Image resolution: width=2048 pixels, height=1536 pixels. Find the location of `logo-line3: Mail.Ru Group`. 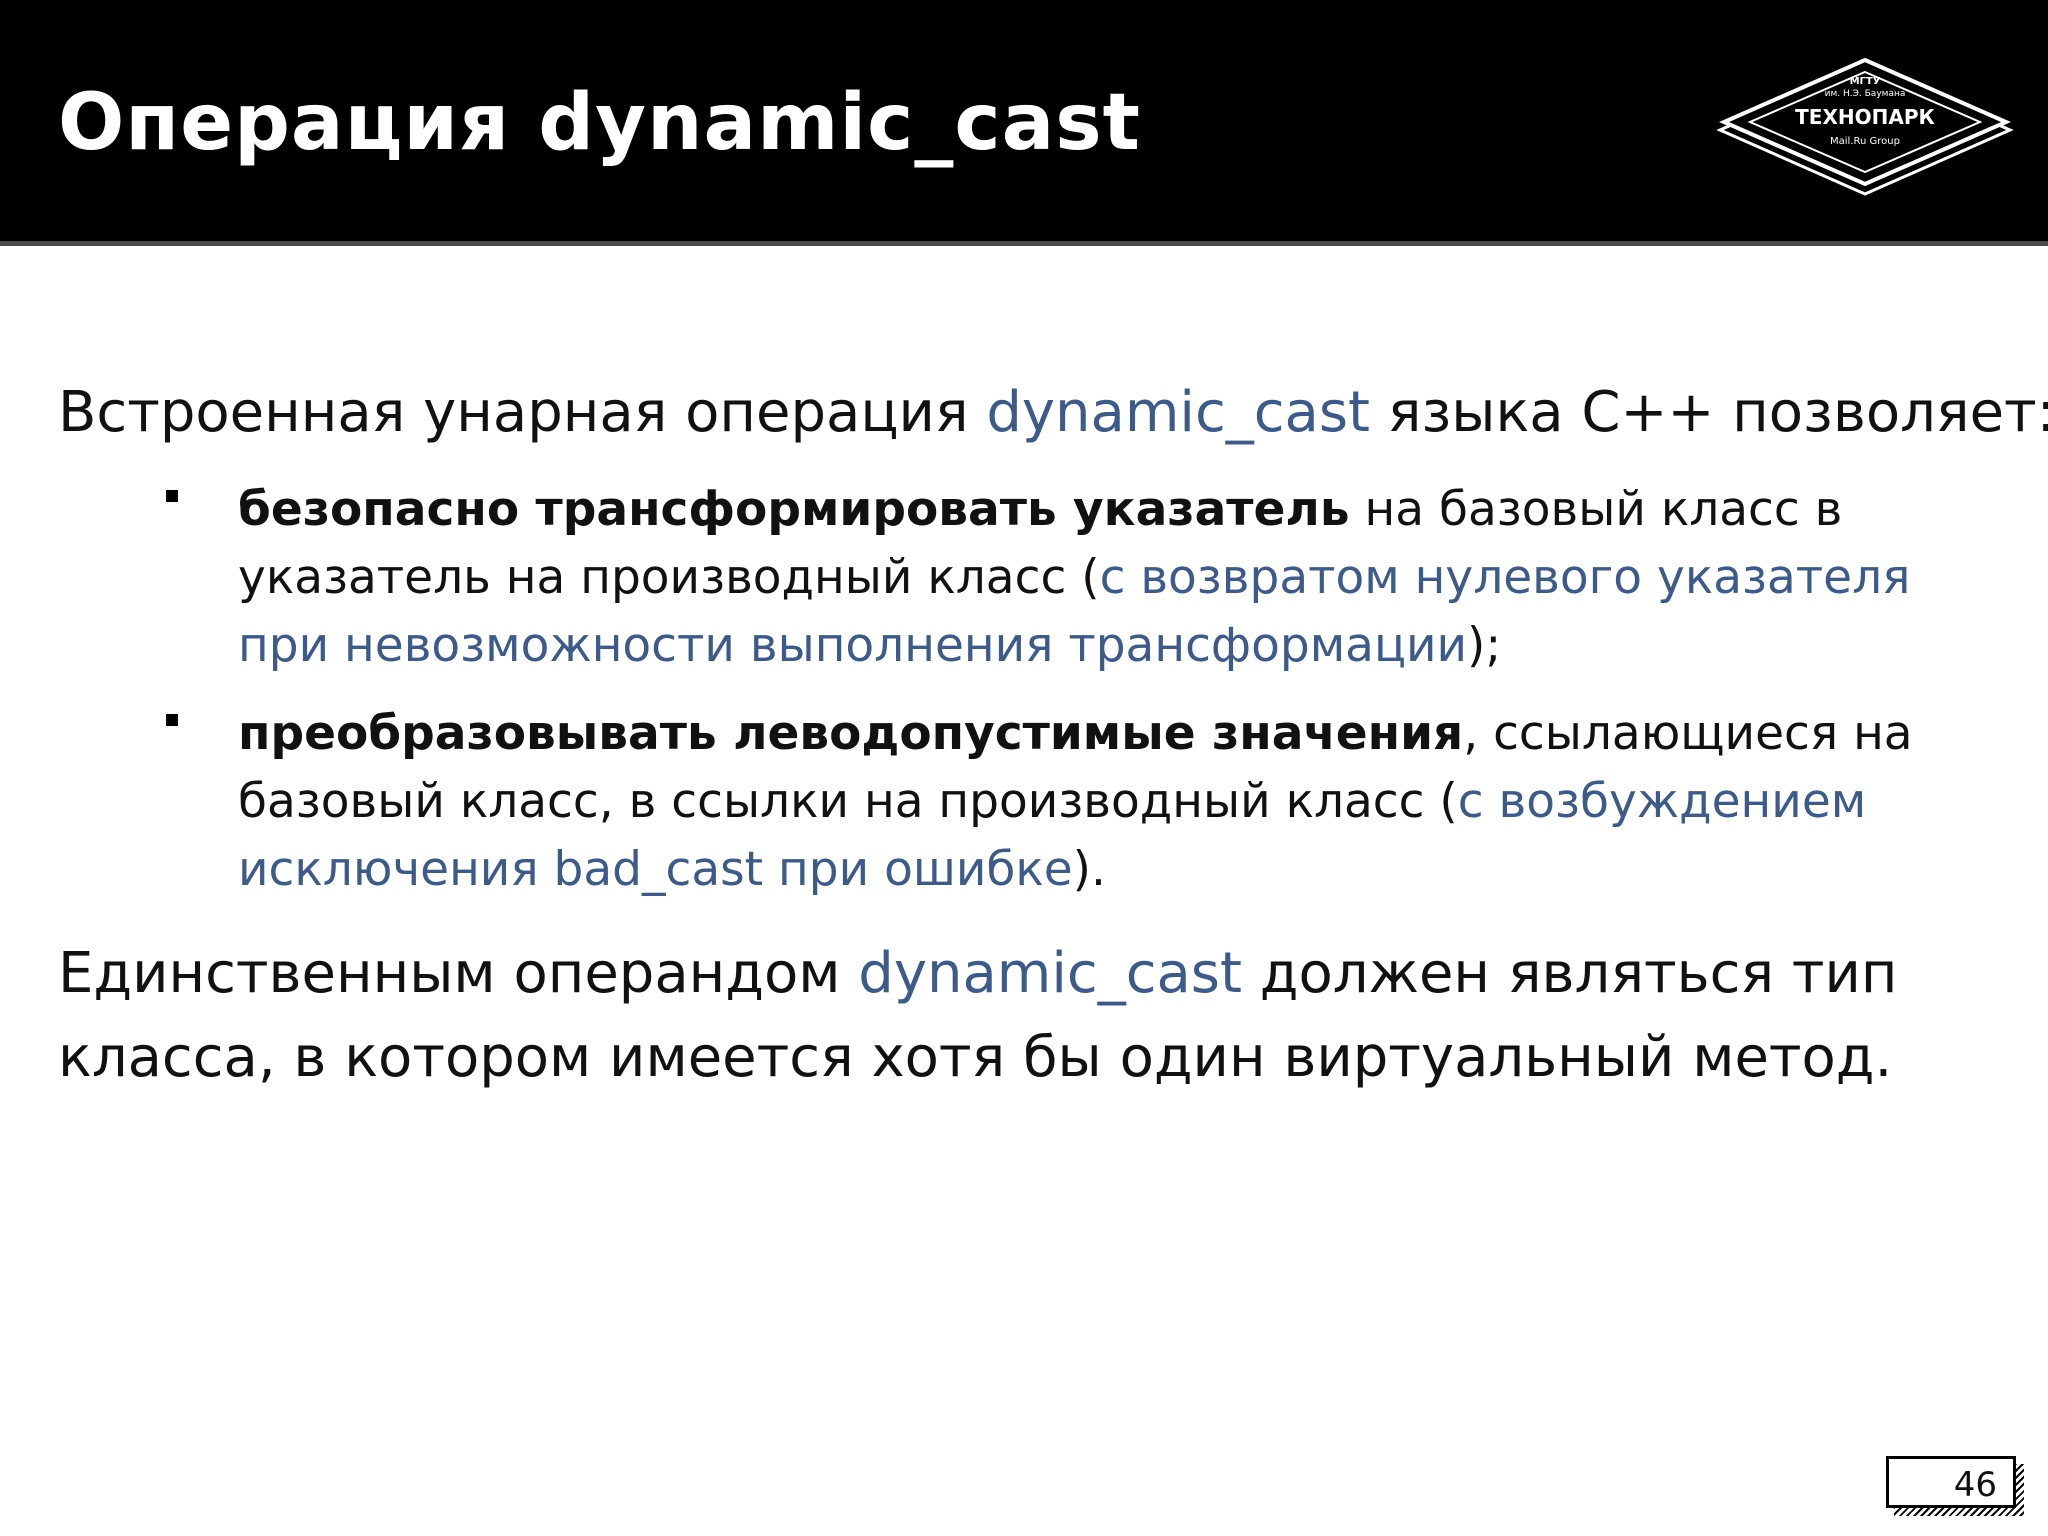

logo-line3: Mail.Ru Group is located at coordinates (1865, 141).